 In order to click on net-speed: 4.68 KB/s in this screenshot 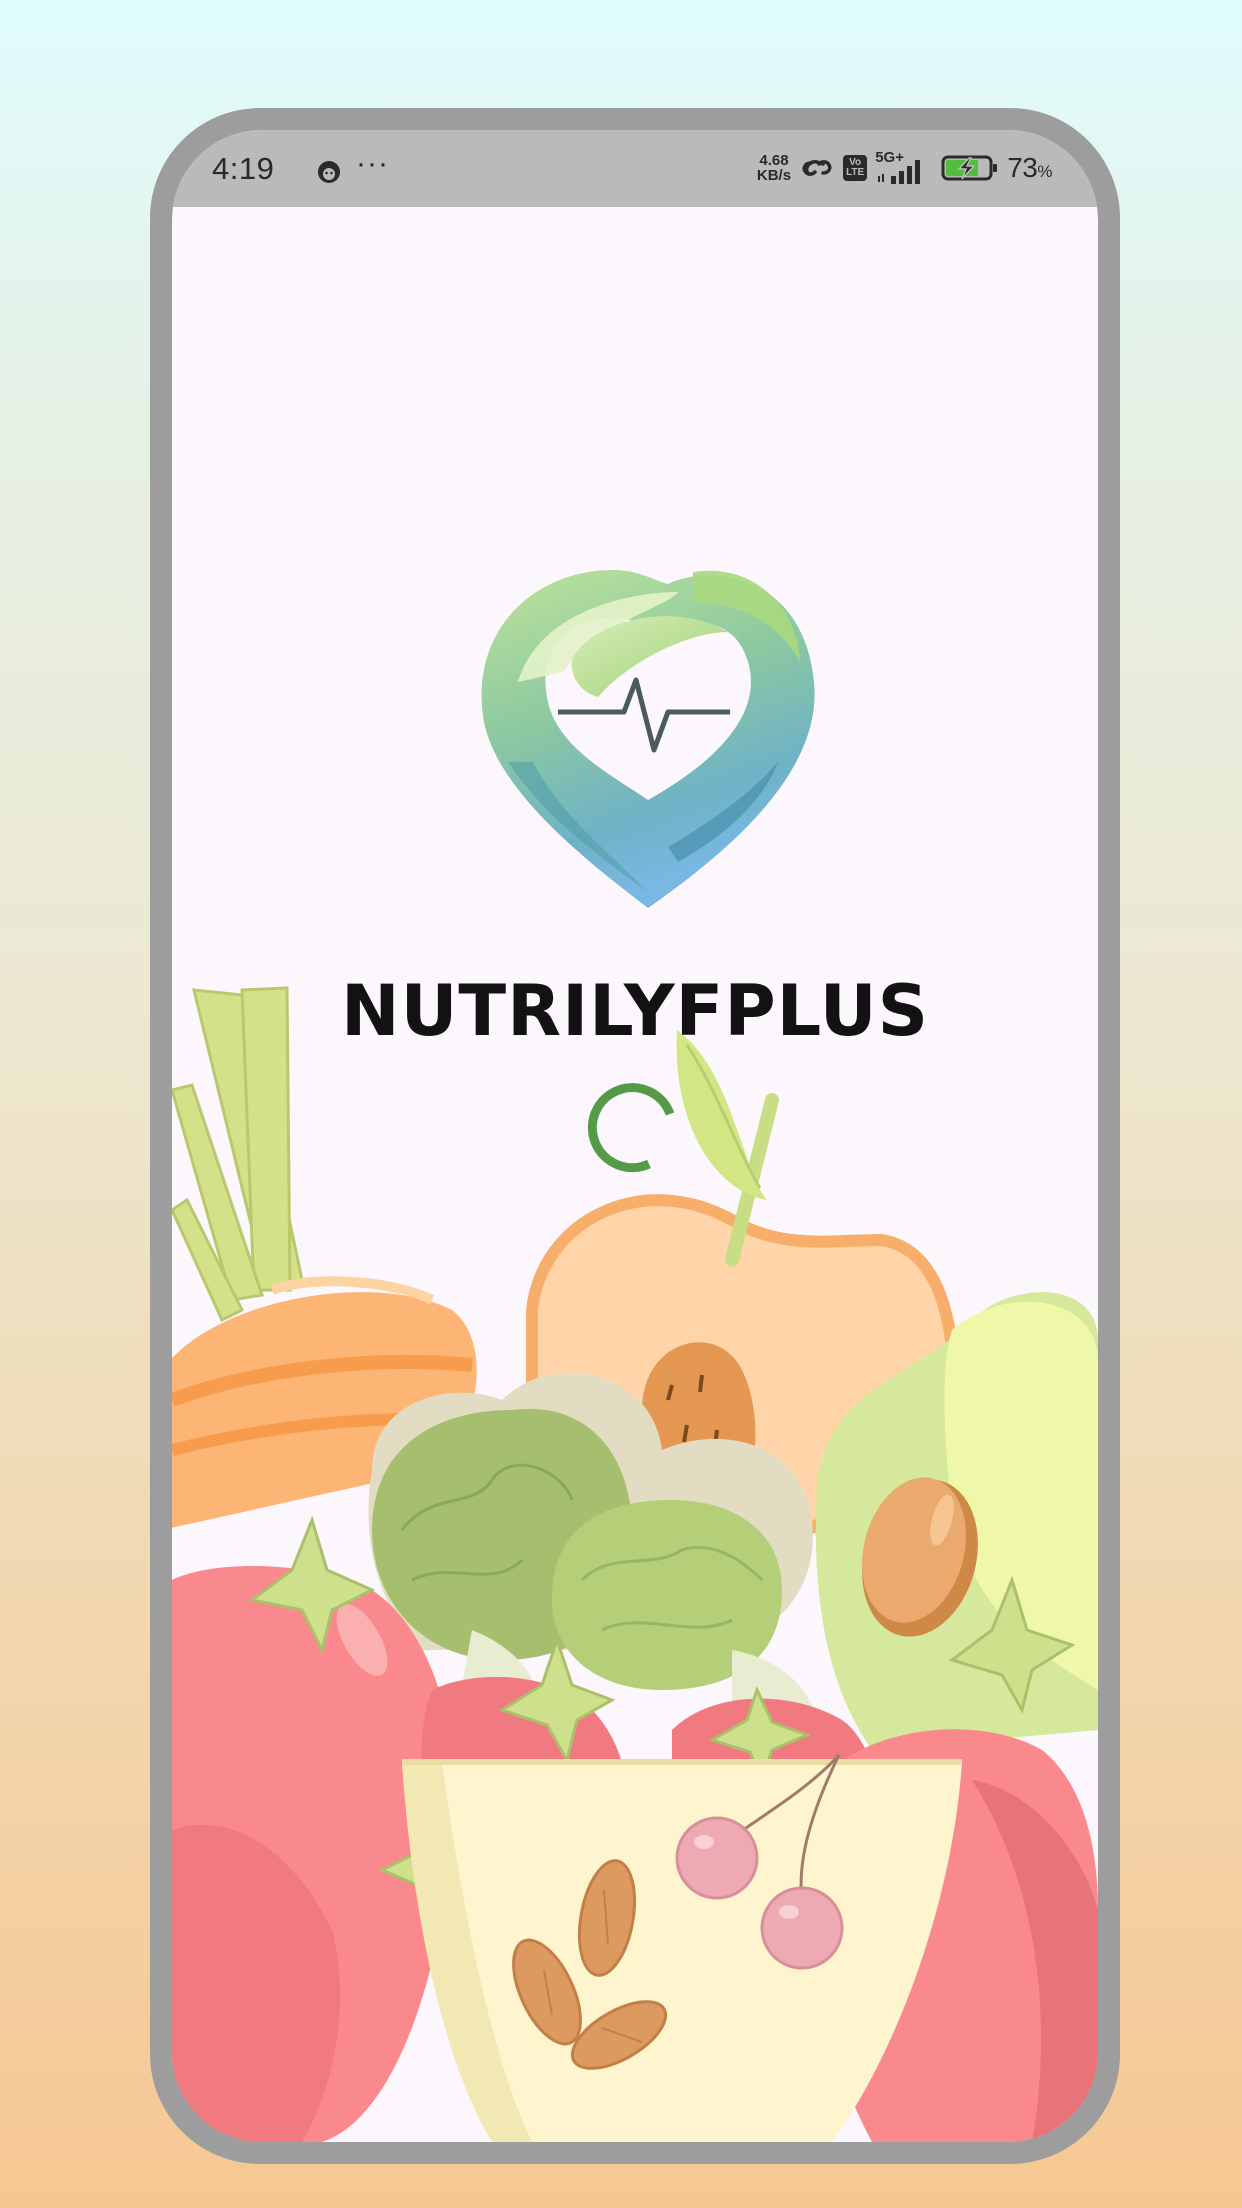, I will do `click(774, 168)`.